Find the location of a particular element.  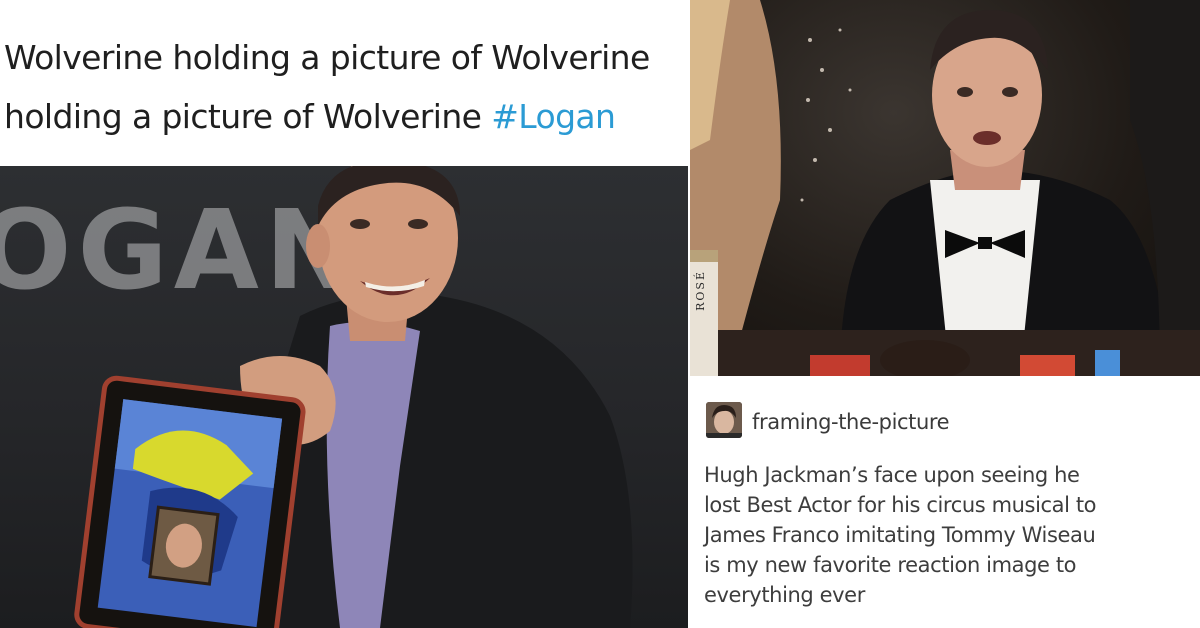

post-line: is my new favorite reaction image to is located at coordinates (890, 565).